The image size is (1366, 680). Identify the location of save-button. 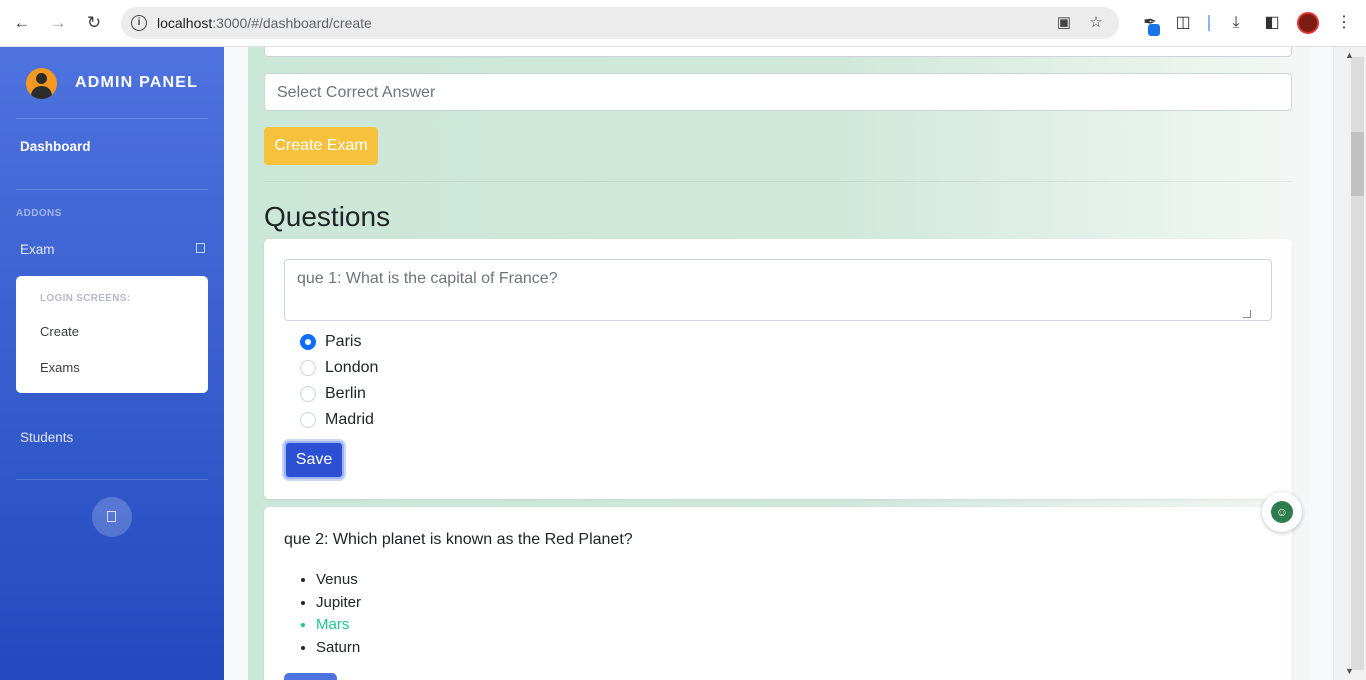
(310, 676).